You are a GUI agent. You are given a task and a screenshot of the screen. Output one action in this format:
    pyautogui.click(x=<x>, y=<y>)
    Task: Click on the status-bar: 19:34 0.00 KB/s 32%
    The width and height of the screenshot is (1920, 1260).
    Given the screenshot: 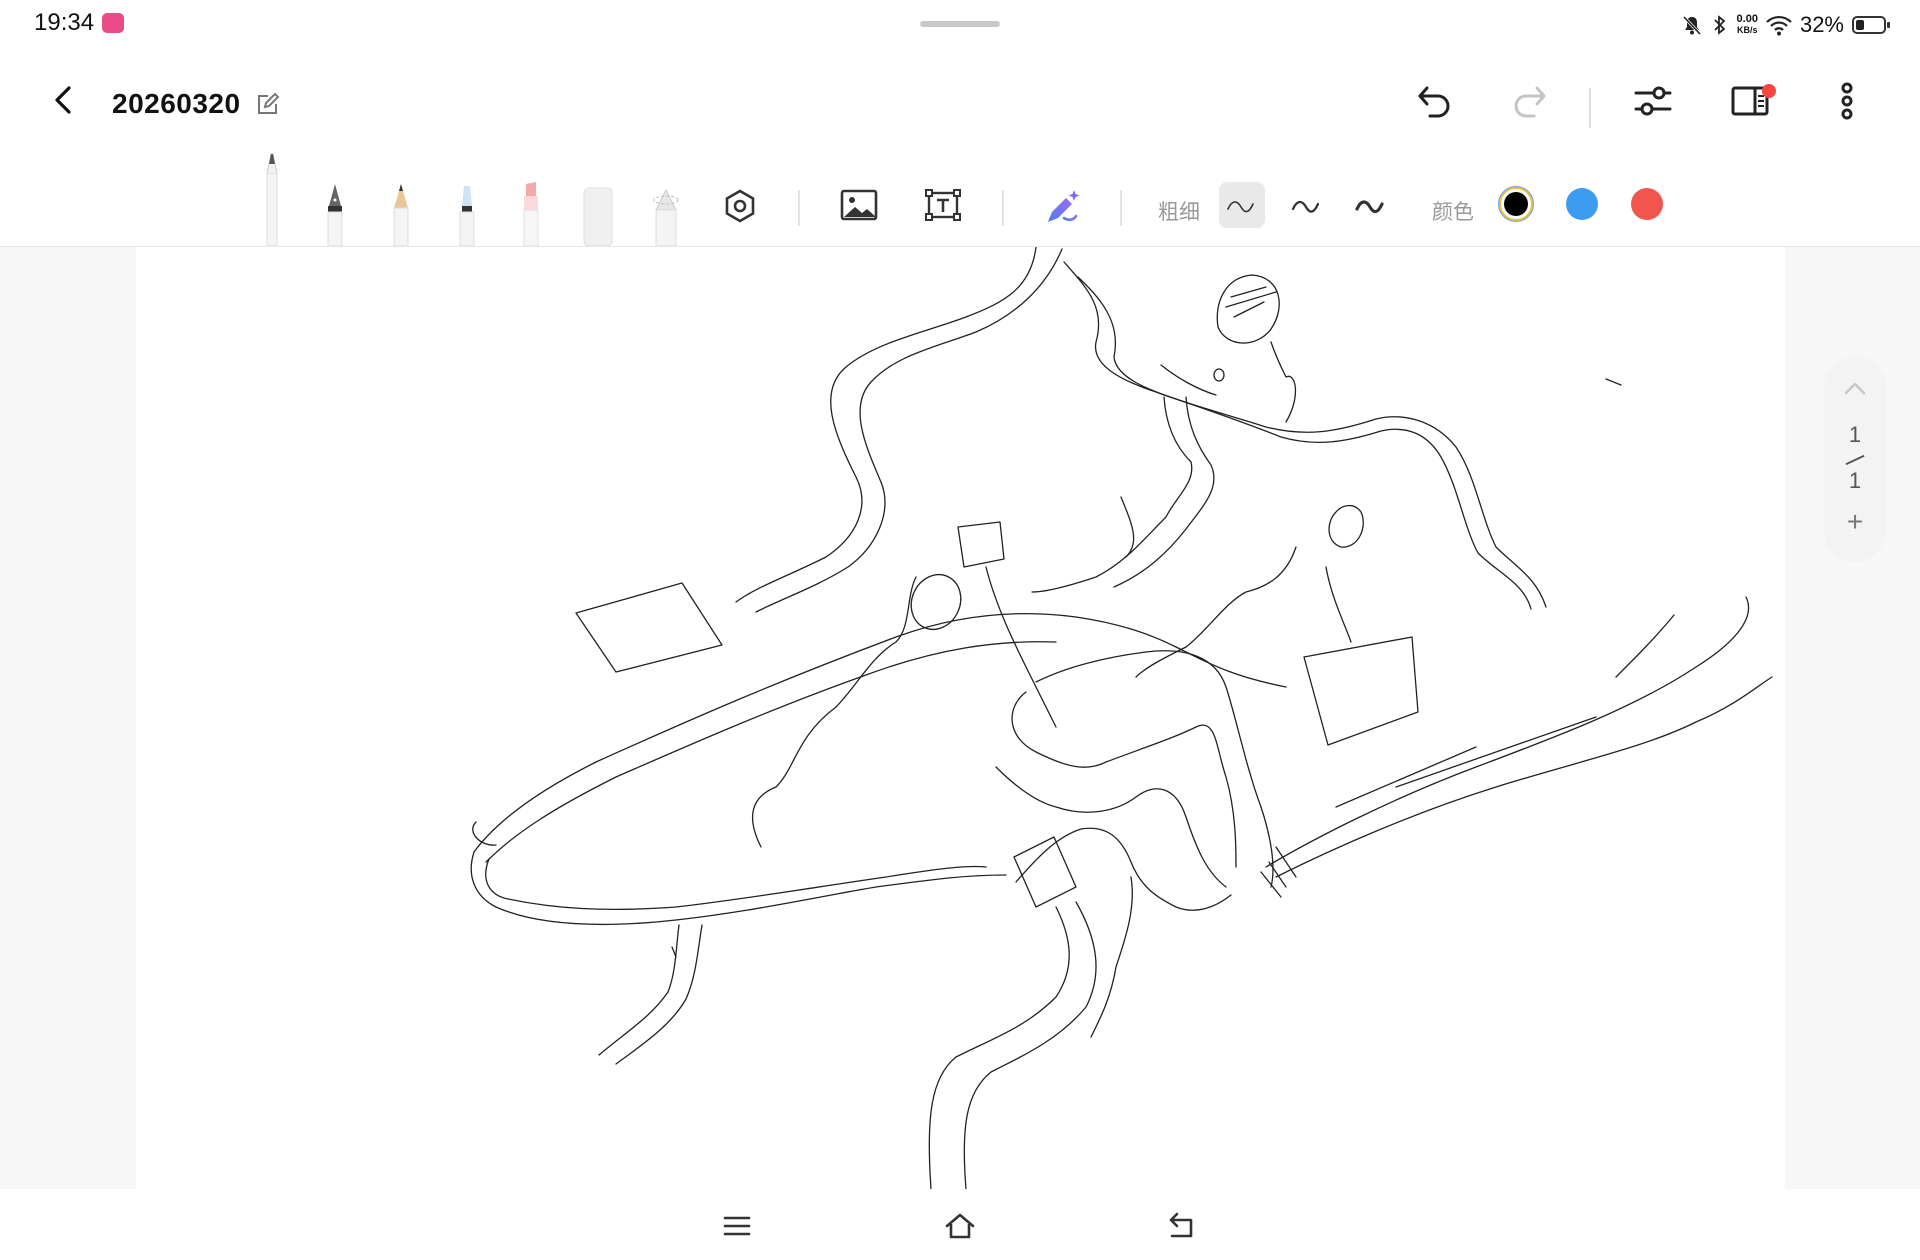 What is the action you would take?
    pyautogui.click(x=960, y=25)
    